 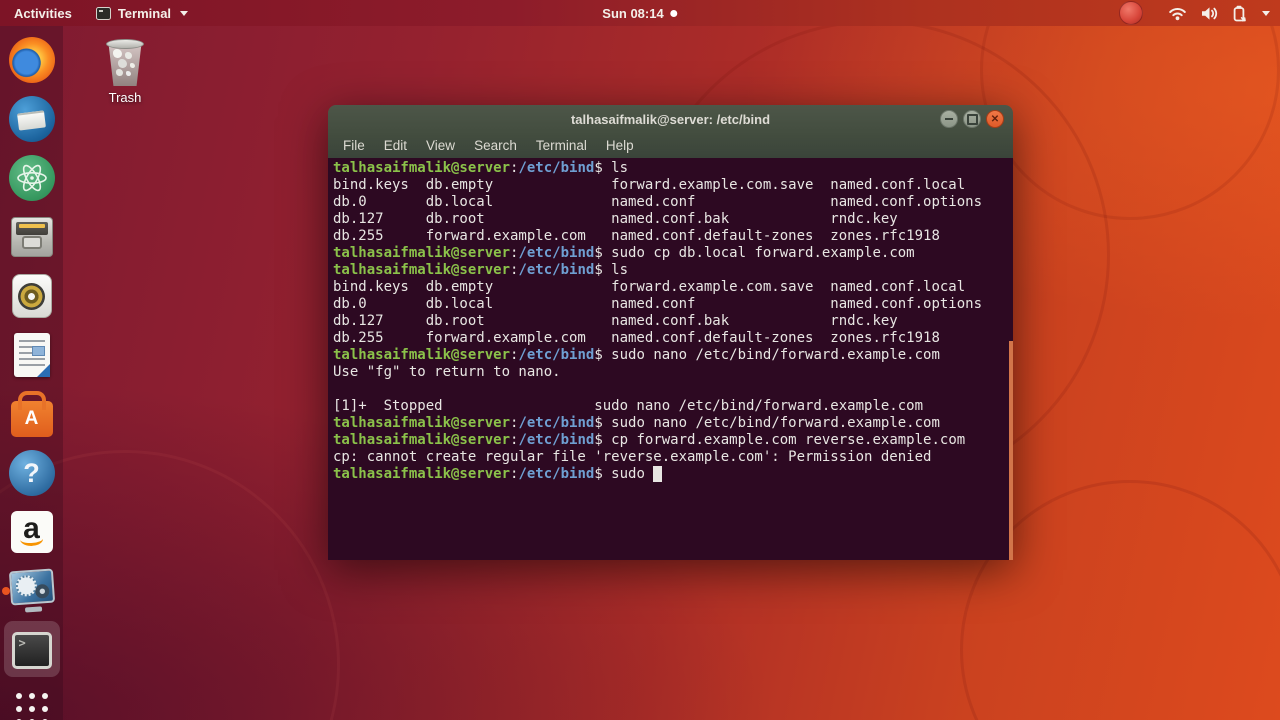 I want to click on dock-item-files, so click(x=32, y=237).